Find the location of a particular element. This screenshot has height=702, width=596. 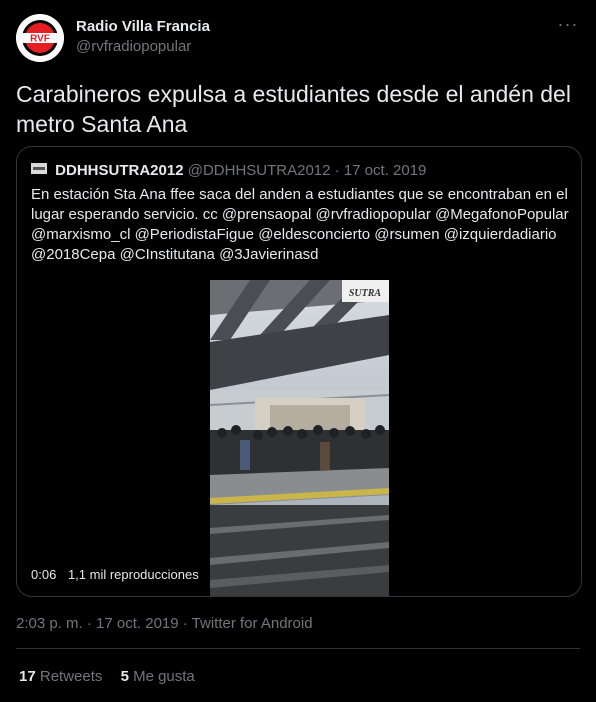

video-player: SUTRA is located at coordinates (299, 438).